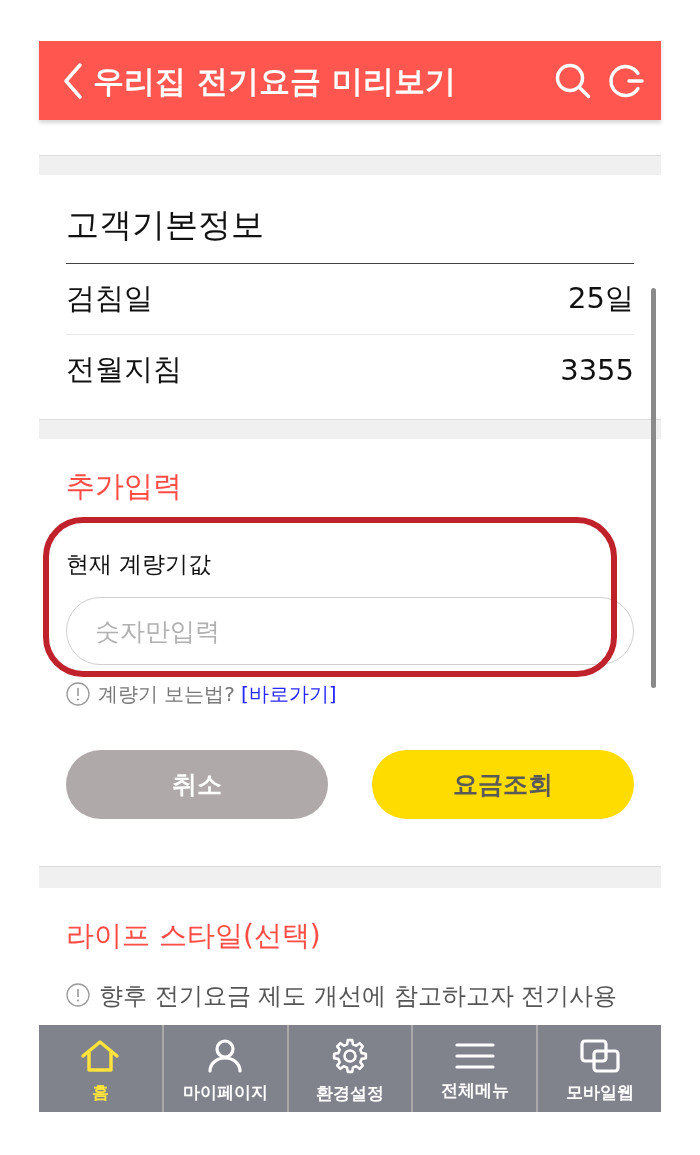 The image size is (700, 1155). Describe the element at coordinates (139, 564) in the screenshot. I see `field-label: 현재 계량기값` at that location.